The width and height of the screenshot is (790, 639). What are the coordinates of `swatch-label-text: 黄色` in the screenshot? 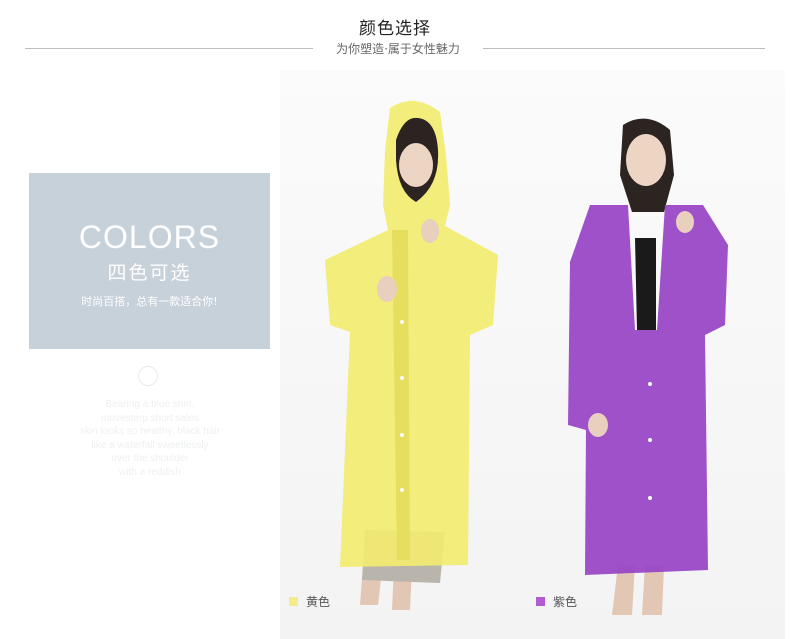 It's located at (318, 602).